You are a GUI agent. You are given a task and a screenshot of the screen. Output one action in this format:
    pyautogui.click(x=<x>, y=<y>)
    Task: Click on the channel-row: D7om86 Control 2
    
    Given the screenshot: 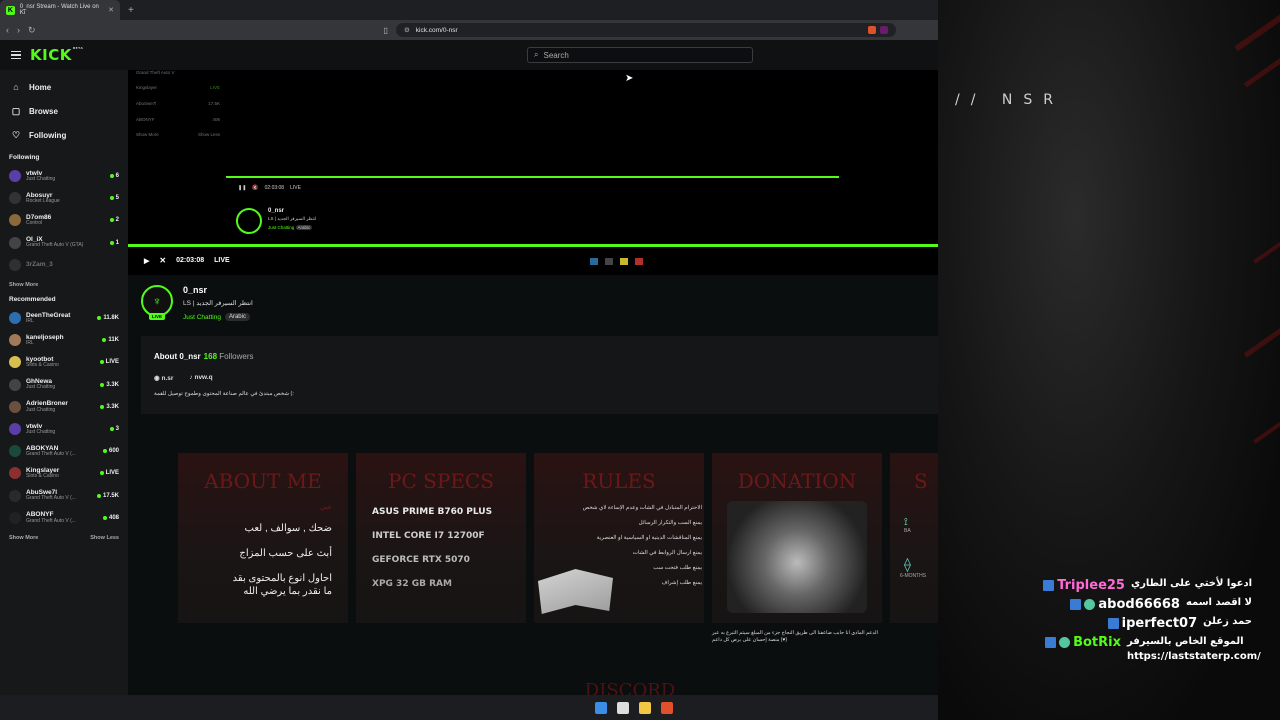 What is the action you would take?
    pyautogui.click(x=64, y=220)
    